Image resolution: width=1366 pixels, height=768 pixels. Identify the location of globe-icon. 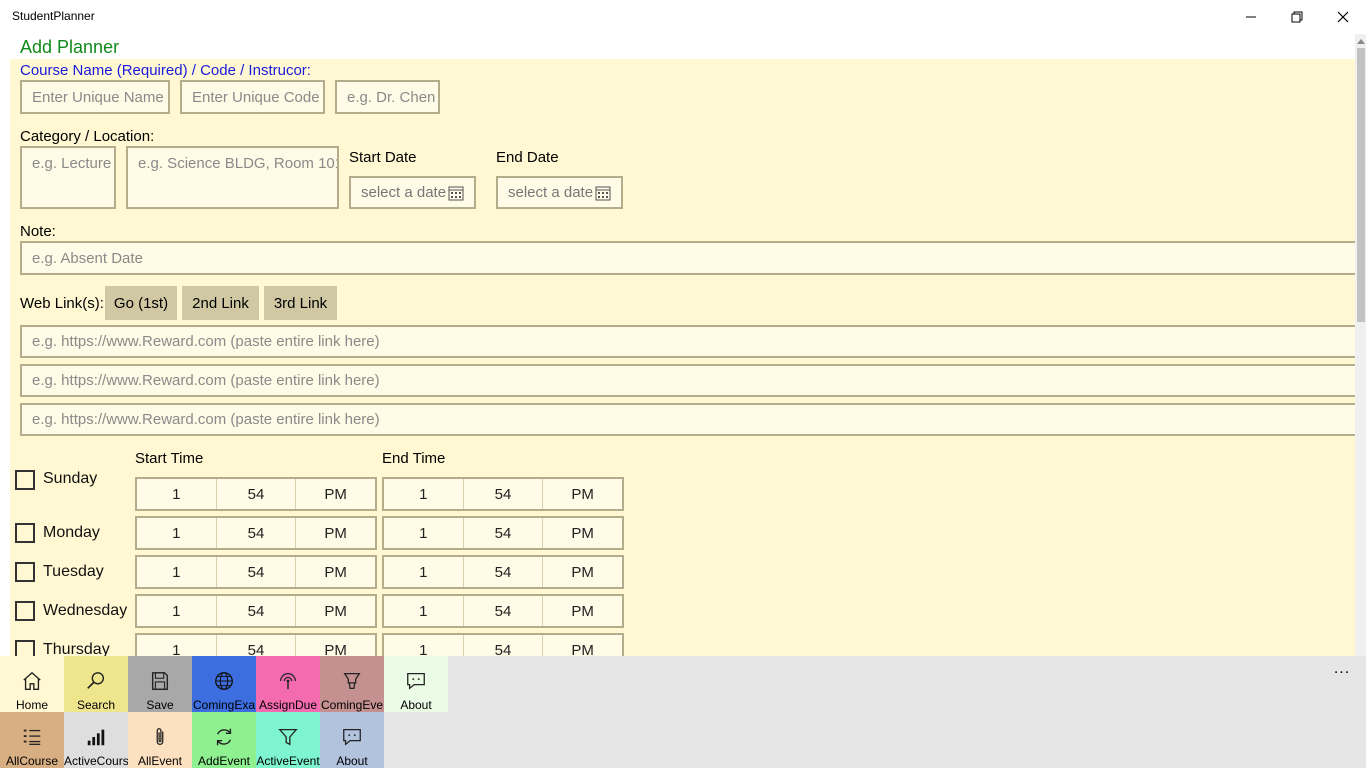
(224, 681).